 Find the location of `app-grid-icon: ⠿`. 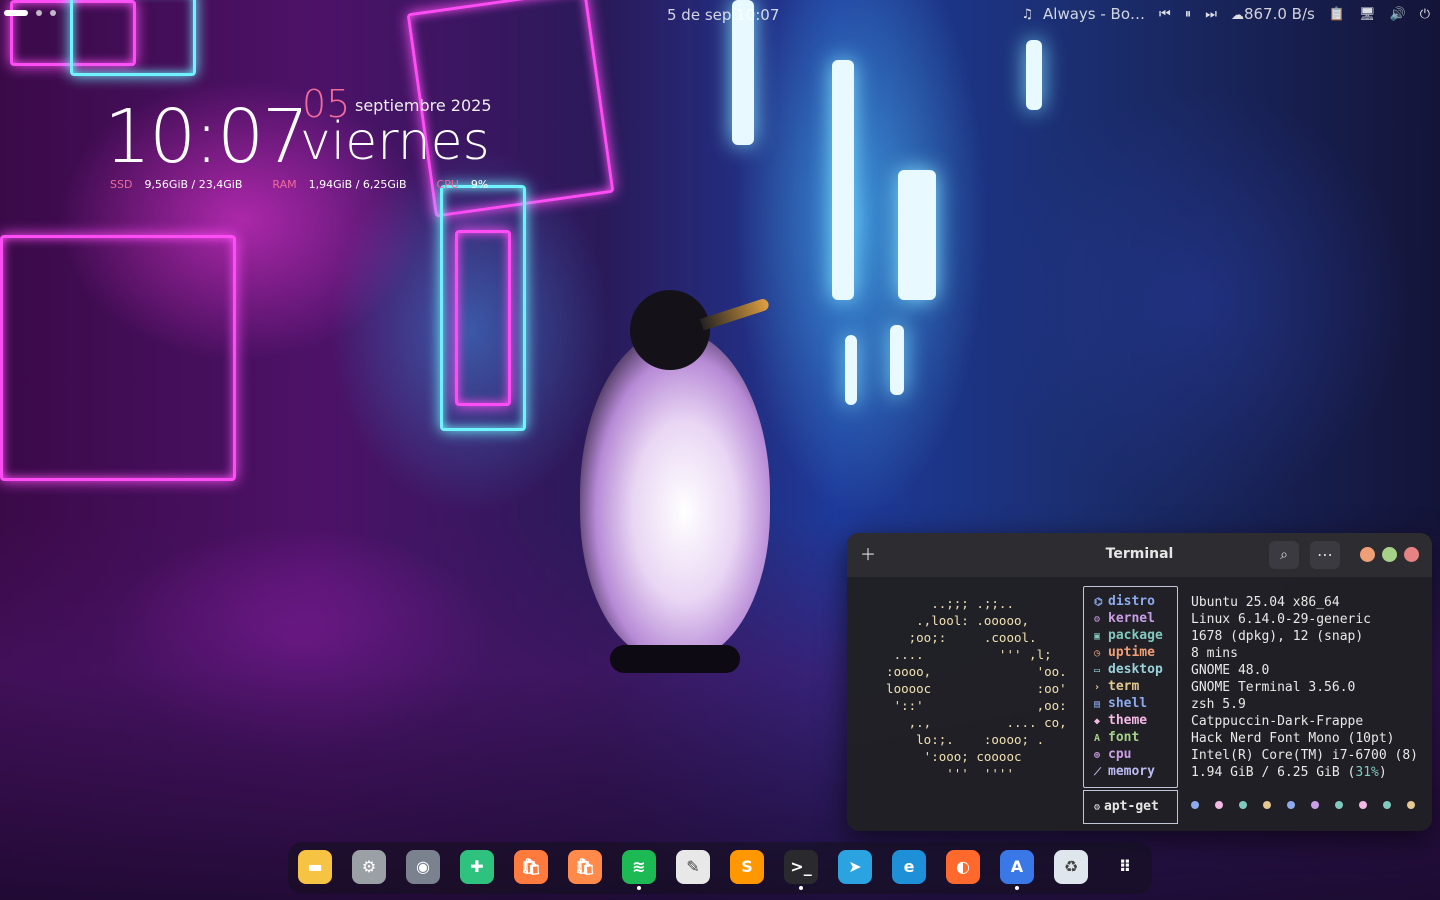

app-grid-icon: ⠿ is located at coordinates (1125, 867).